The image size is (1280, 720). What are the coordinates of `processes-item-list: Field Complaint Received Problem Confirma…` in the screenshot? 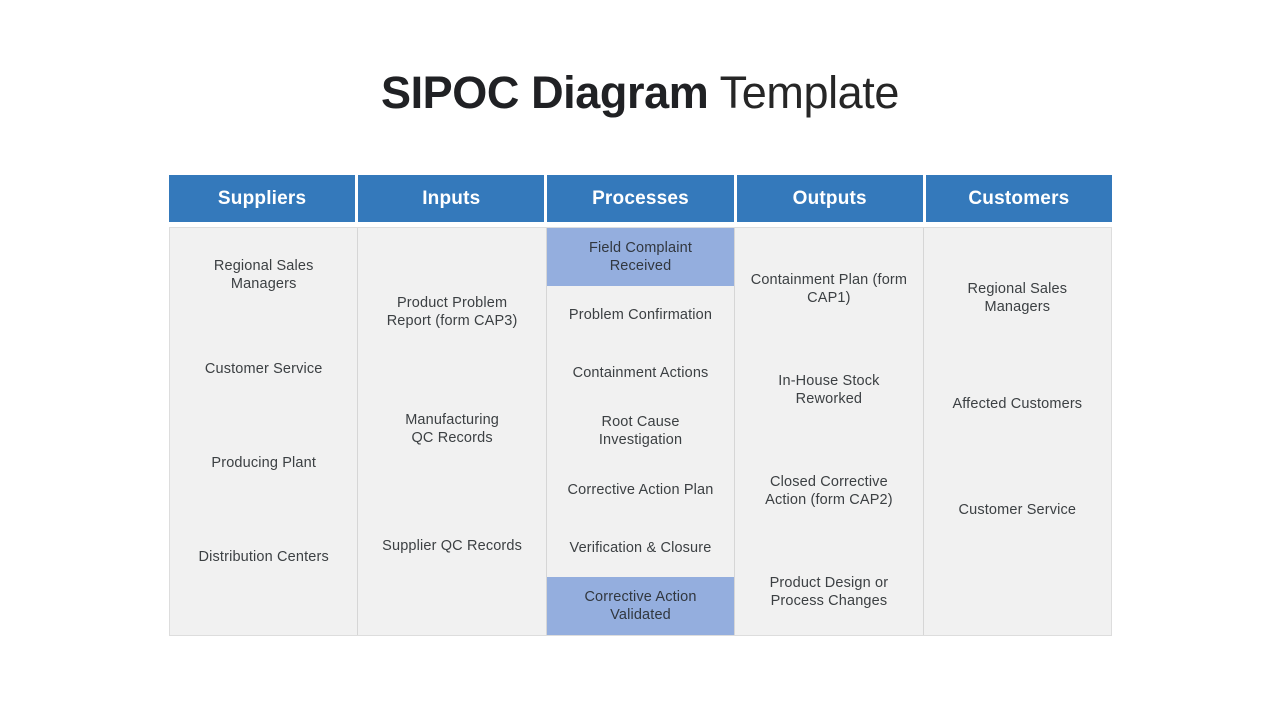 It's located at (640, 431).